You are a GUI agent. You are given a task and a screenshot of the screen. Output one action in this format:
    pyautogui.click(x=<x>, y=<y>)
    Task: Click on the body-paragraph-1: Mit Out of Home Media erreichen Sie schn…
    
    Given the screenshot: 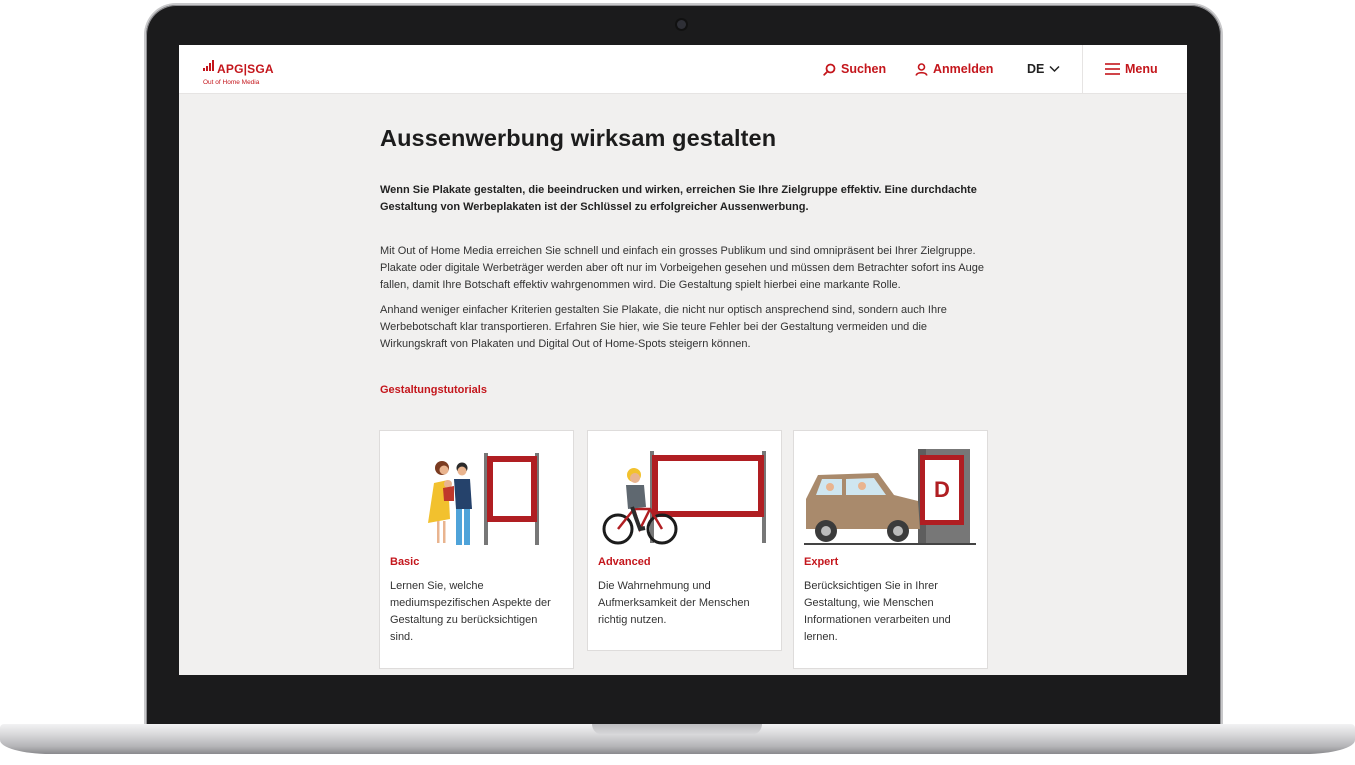 What is the action you would take?
    pyautogui.click(x=682, y=268)
    